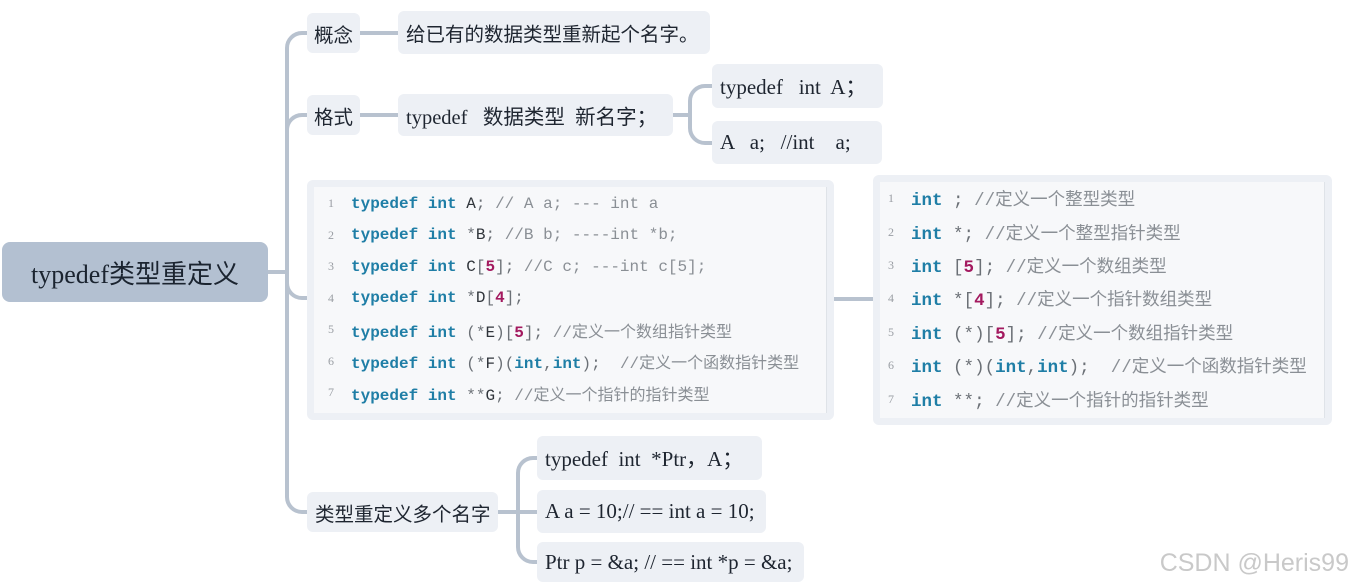 This screenshot has height=587, width=1353. Describe the element at coordinates (793, 87) in the screenshot. I see `format-example-text: typedef int A；` at that location.